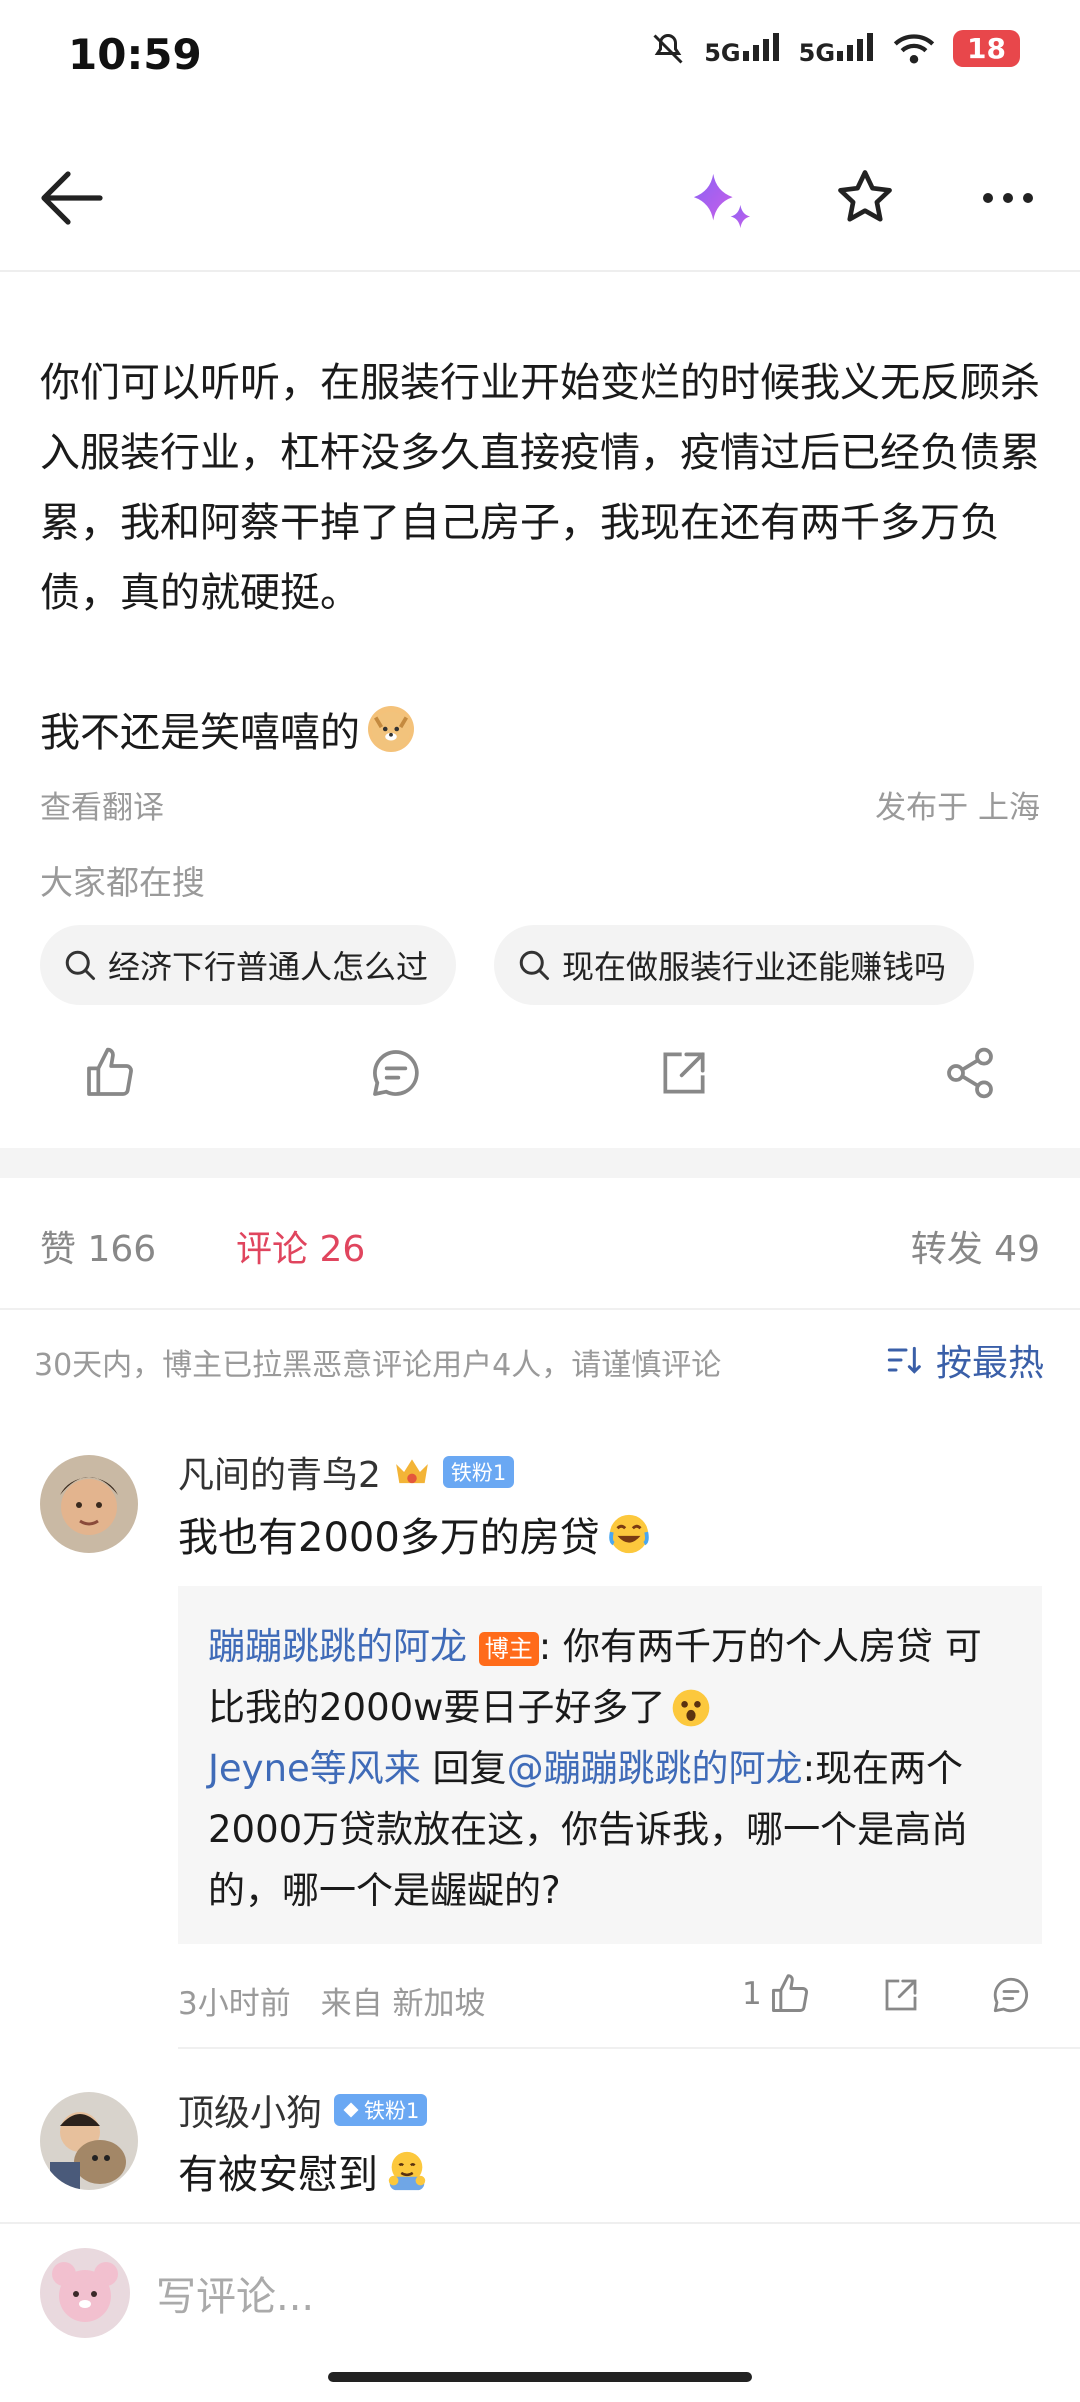  What do you see at coordinates (412, 1471) in the screenshot?
I see `crown-fan-icon` at bounding box center [412, 1471].